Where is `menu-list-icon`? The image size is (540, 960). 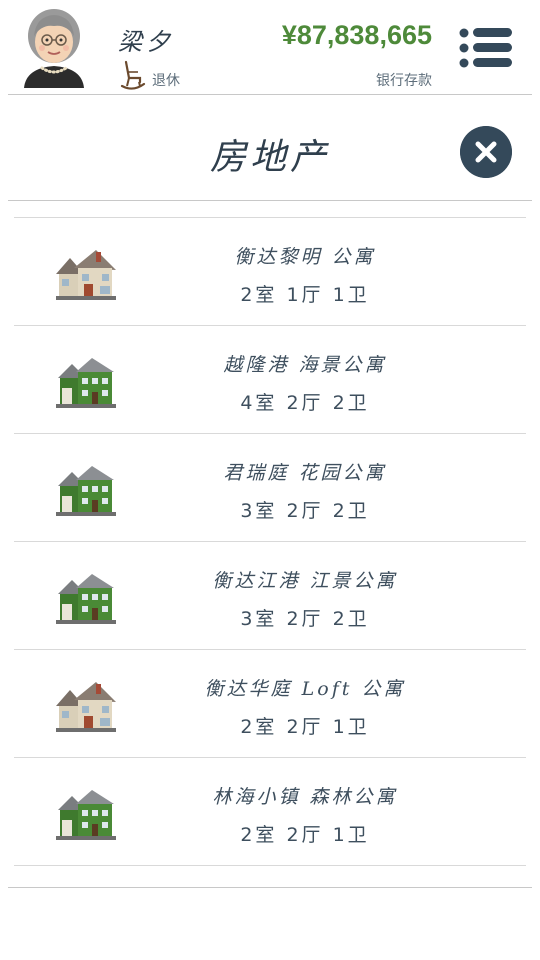
menu-list-icon is located at coordinates (486, 48).